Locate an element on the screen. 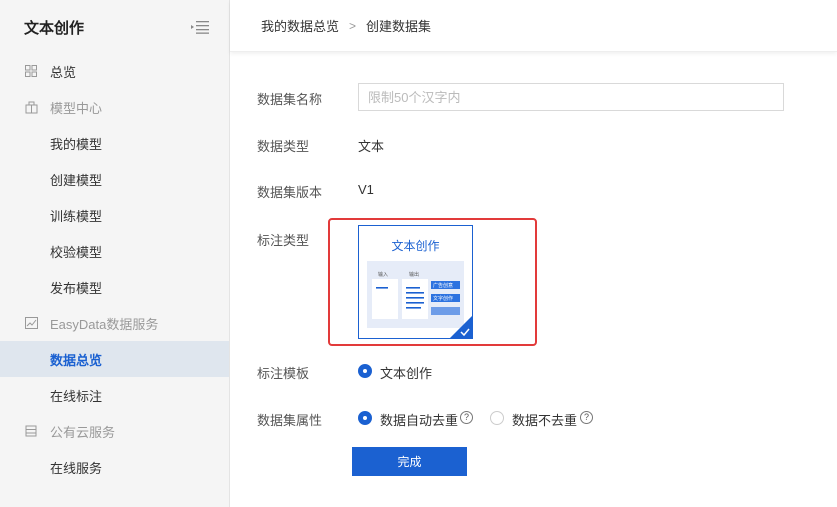 Image resolution: width=837 pixels, height=507 pixels. data-type-label: 数据类型 is located at coordinates (283, 146).